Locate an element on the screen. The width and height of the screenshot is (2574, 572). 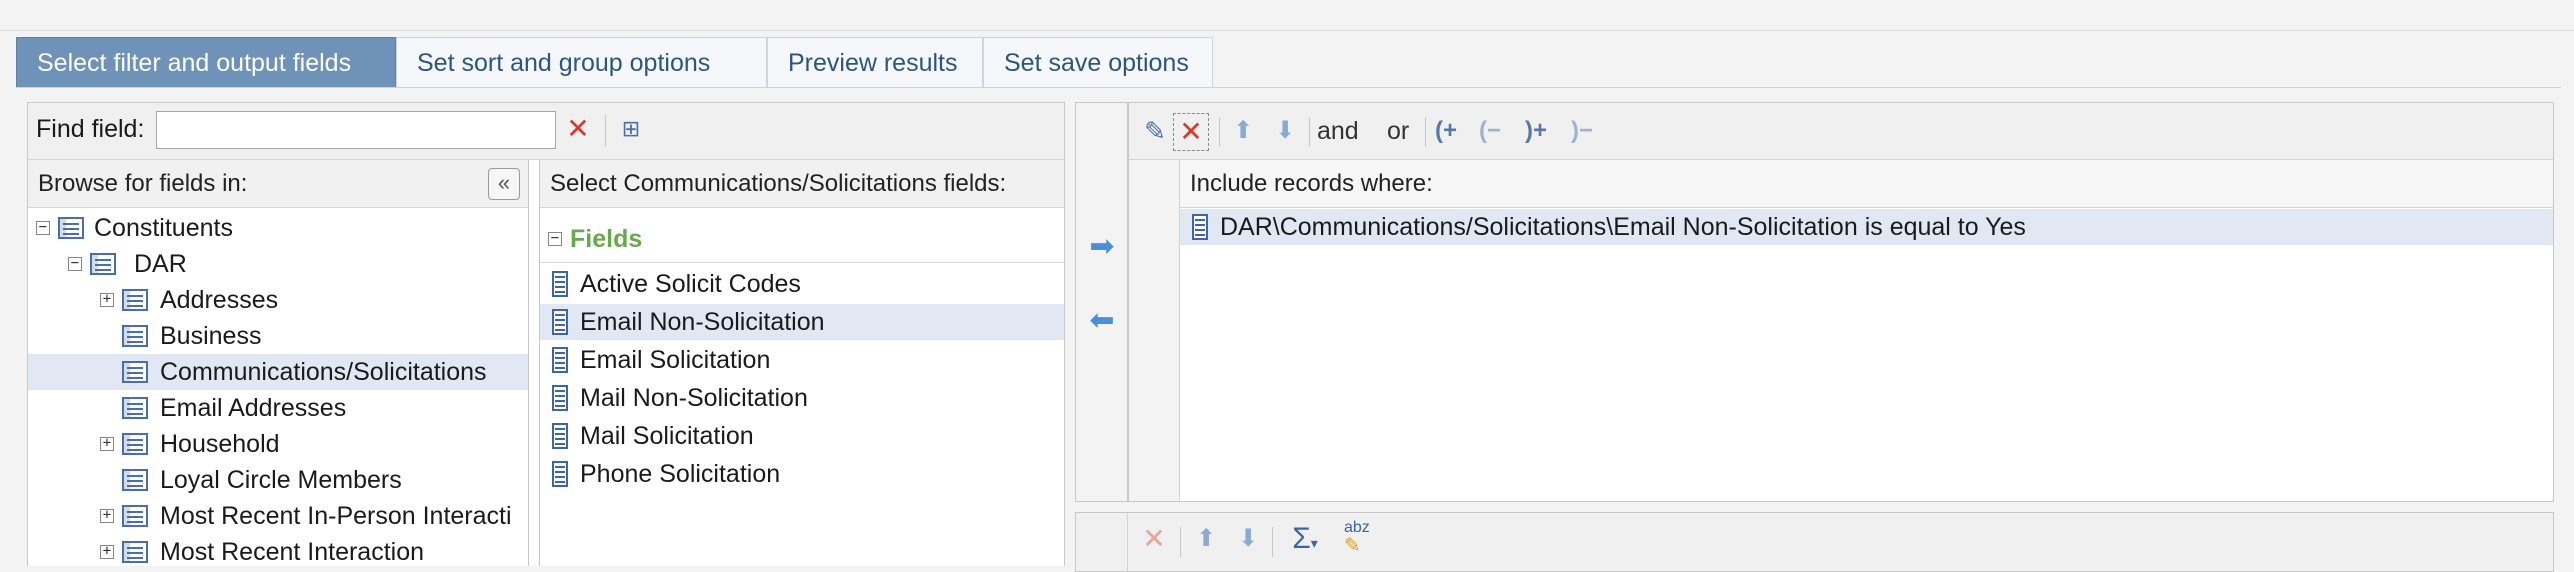
summary-dropdown-button: Σ▾ is located at coordinates (1305, 541).